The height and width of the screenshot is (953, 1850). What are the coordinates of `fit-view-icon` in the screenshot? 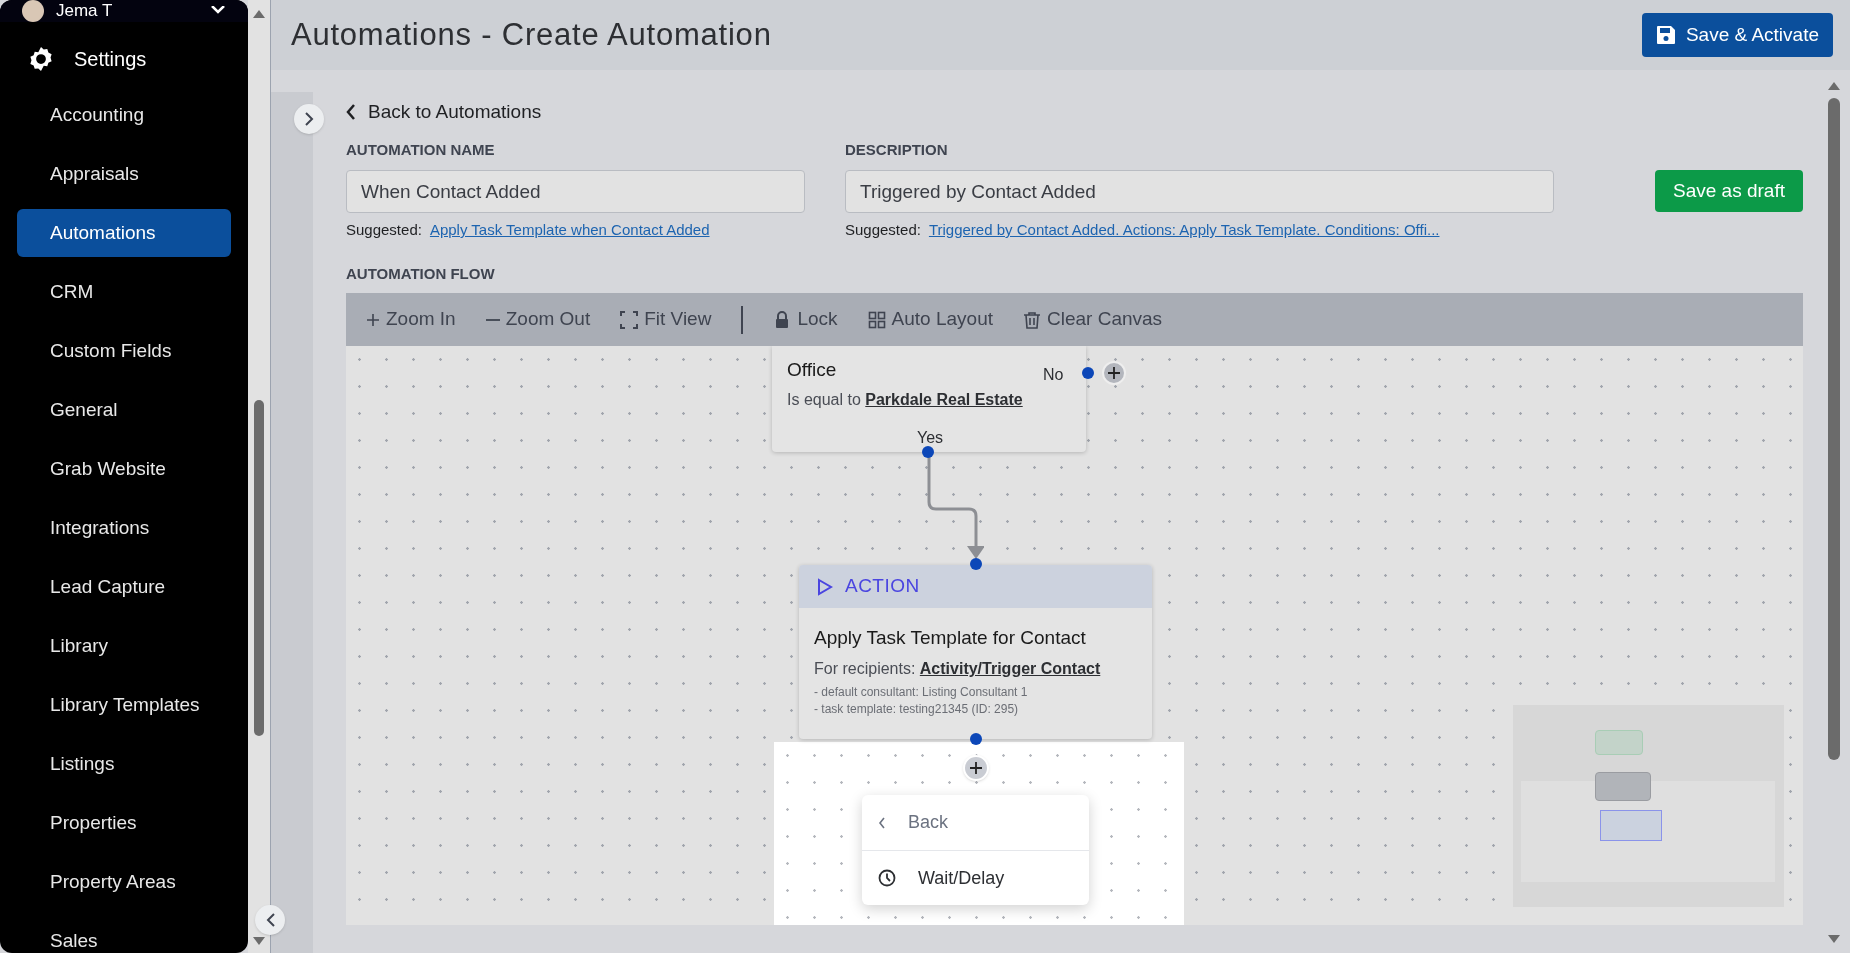 It's located at (629, 319).